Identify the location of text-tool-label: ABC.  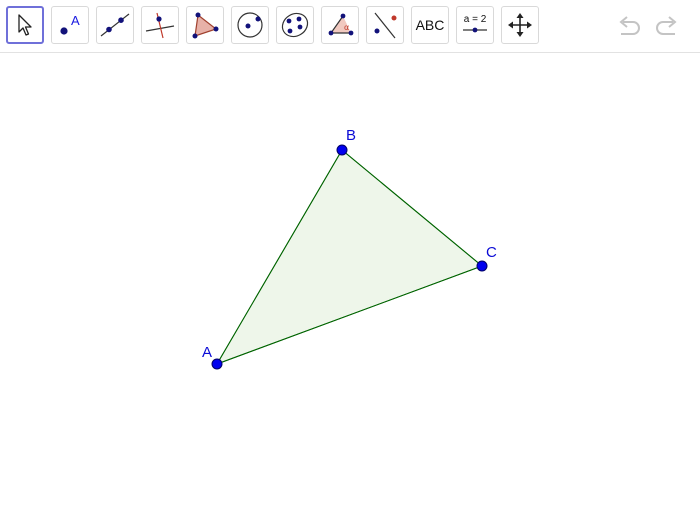
(430, 25).